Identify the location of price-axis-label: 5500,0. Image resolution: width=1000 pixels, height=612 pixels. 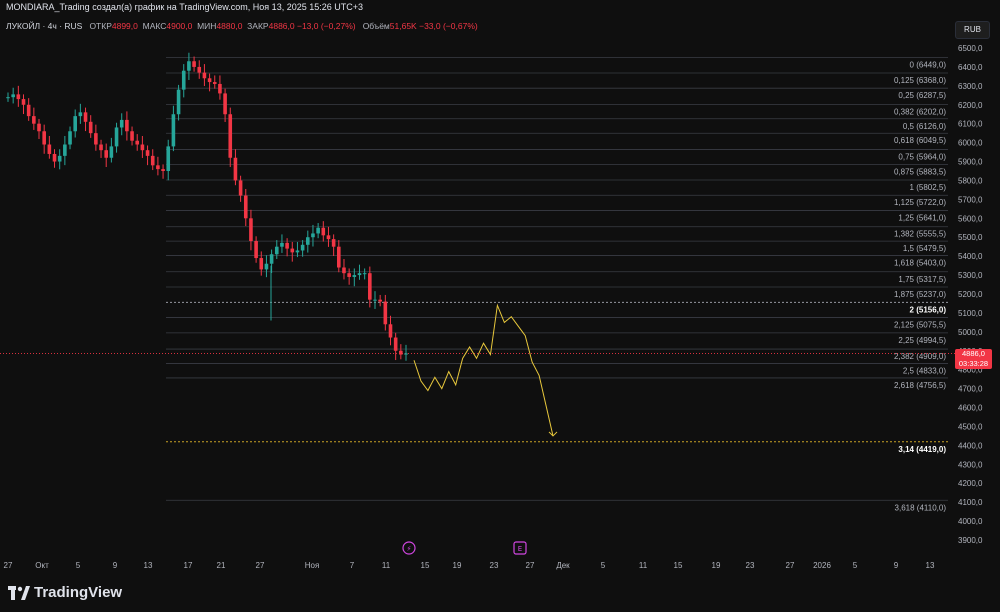
(970, 237).